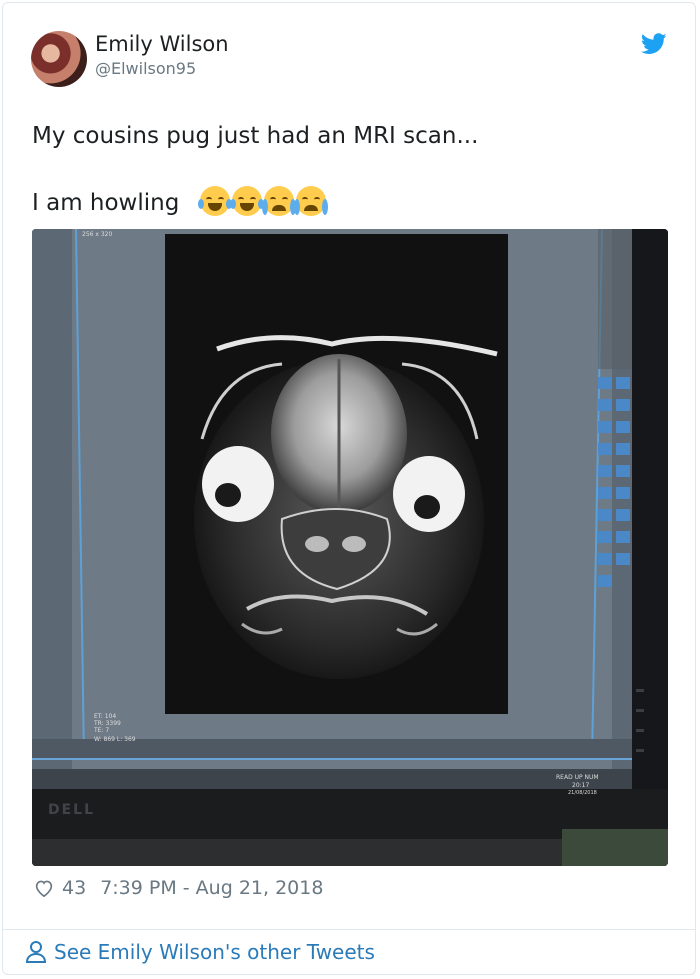 This screenshot has height=979, width=700. What do you see at coordinates (97, 234) in the screenshot?
I see `screen-header-label: 256 x 320` at bounding box center [97, 234].